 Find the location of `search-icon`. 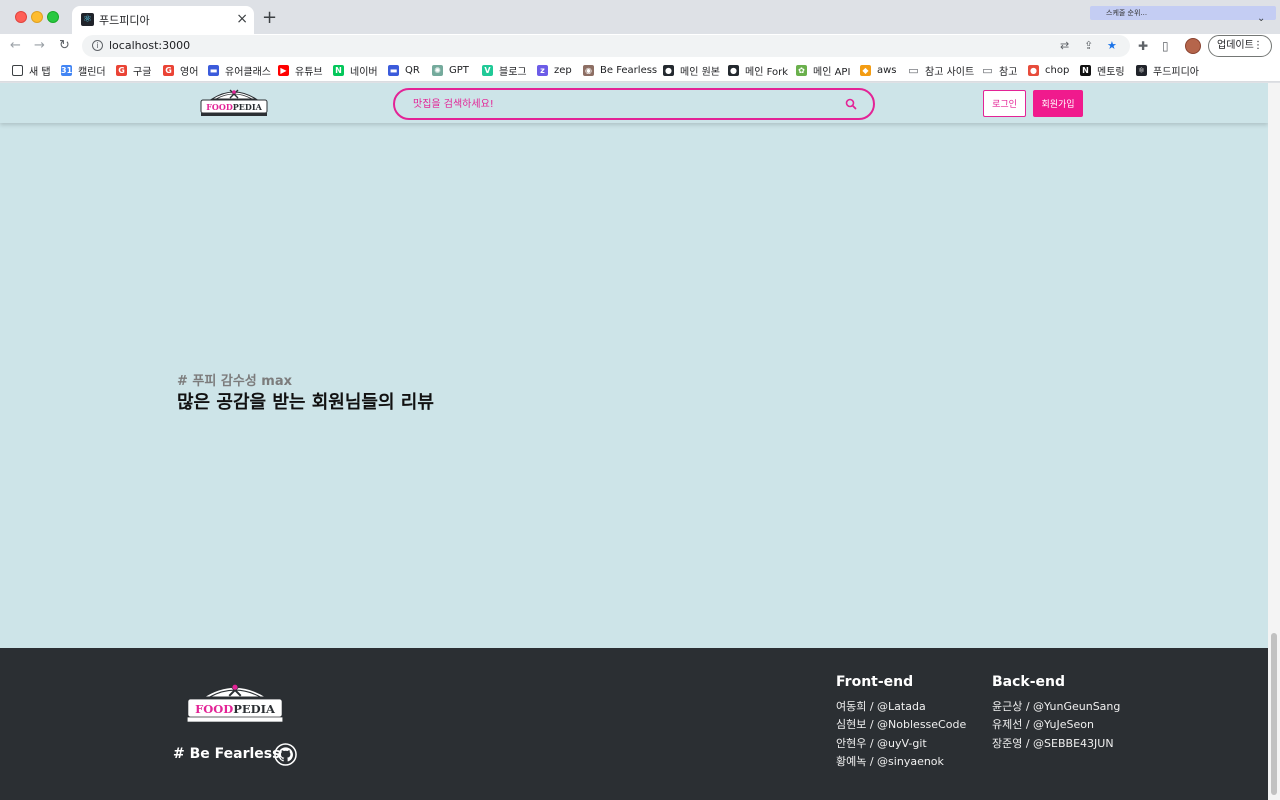

search-icon is located at coordinates (851, 104).